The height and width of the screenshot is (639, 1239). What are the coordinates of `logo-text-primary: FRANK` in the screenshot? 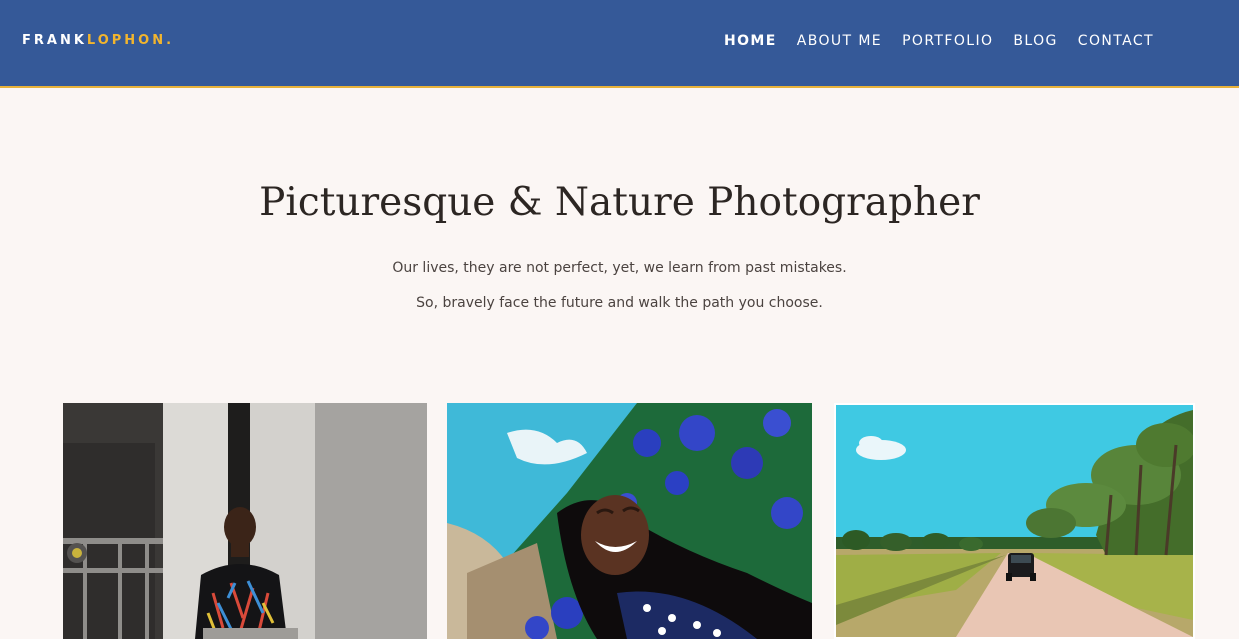 It's located at (54, 40).